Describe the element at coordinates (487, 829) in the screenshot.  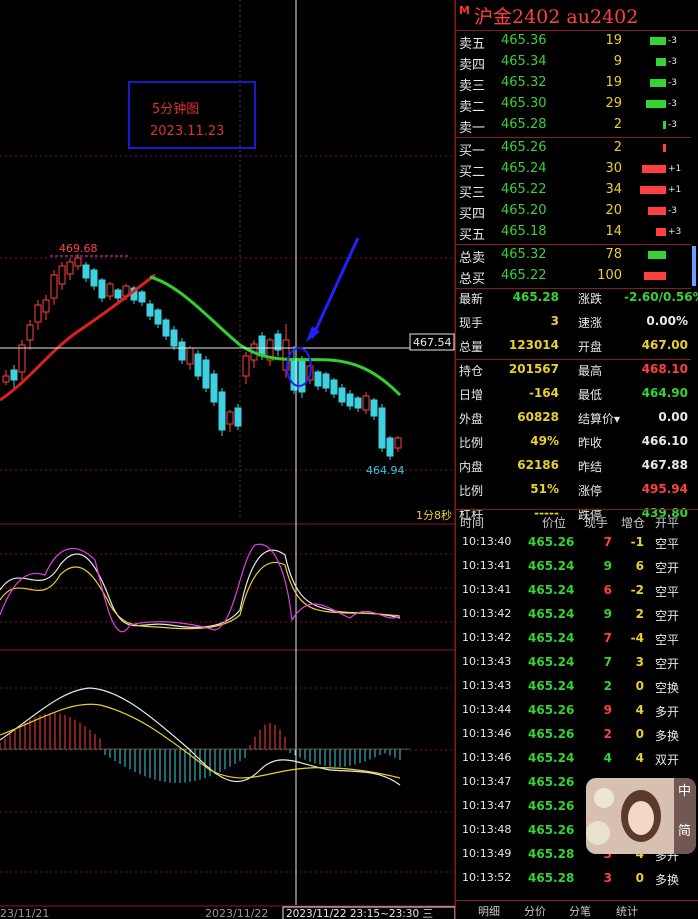
I see `trade-time: 10:13:48` at that location.